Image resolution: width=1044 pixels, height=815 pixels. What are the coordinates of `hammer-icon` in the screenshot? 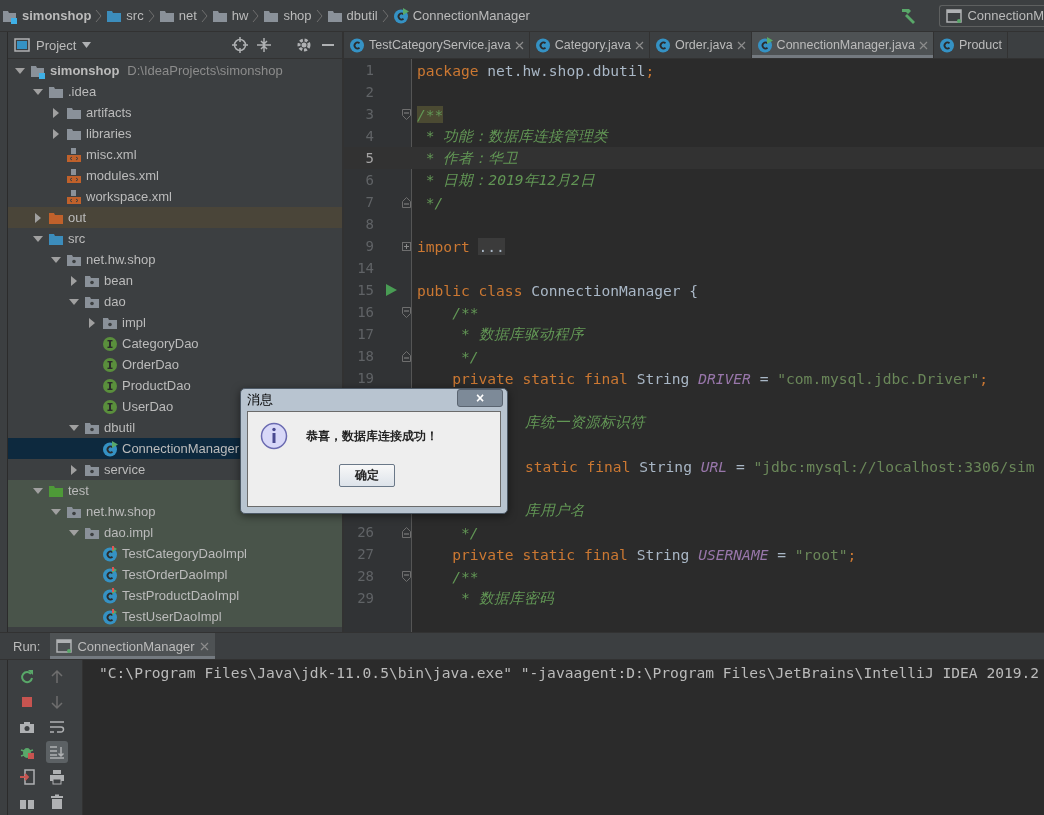 It's located at (908, 15).